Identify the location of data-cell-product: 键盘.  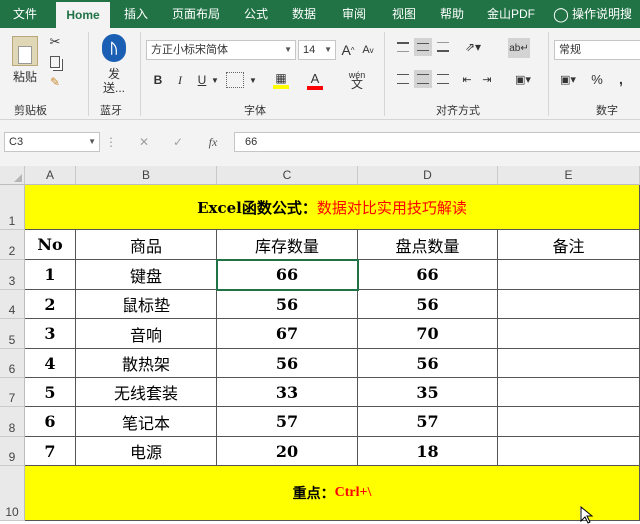
(146, 275).